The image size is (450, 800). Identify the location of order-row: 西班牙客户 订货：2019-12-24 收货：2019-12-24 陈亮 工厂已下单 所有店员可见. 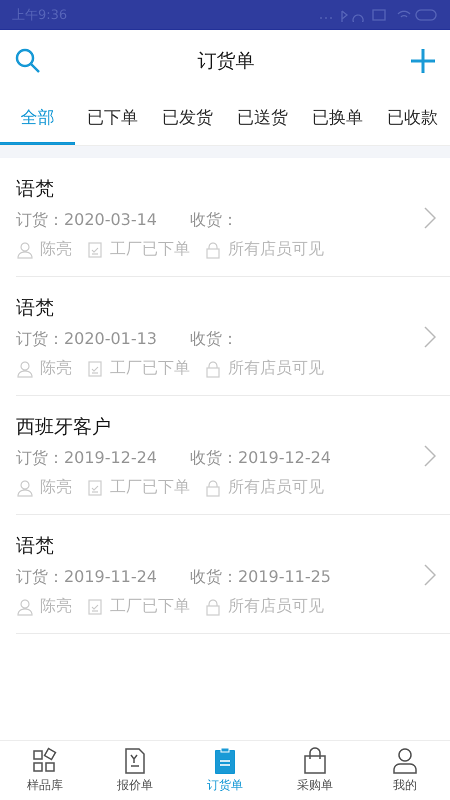
(233, 455).